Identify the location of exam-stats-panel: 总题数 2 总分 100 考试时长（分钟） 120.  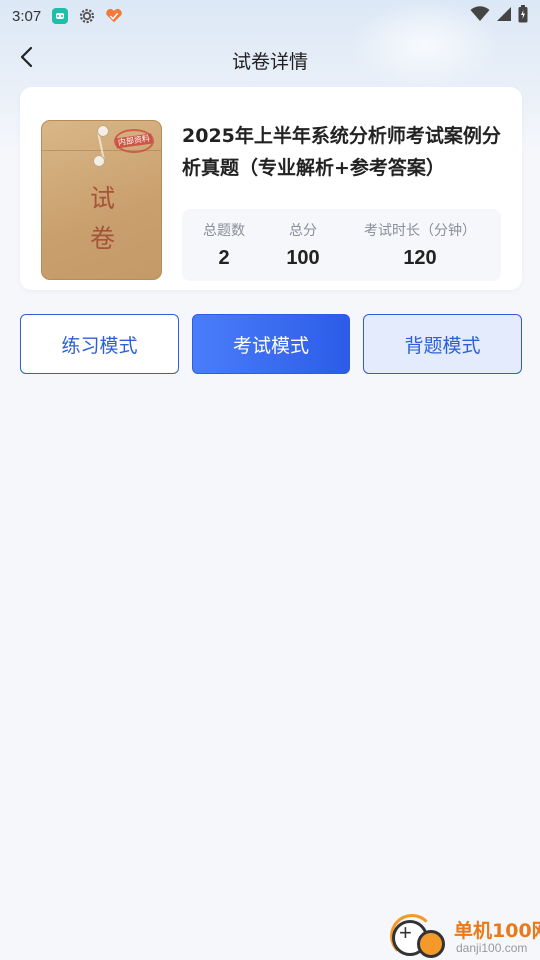
(341, 245).